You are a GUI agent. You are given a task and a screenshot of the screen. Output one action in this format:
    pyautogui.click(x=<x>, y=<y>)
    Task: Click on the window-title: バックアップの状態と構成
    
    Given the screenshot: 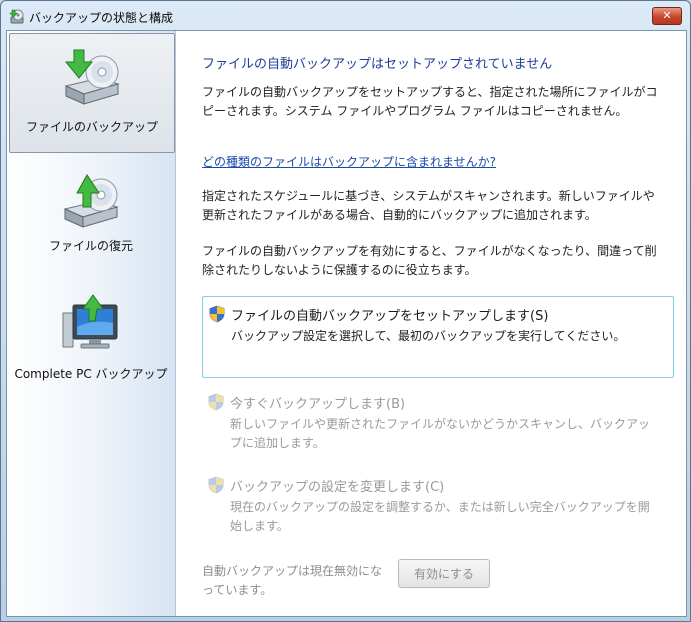 What is the action you would take?
    pyautogui.click(x=101, y=18)
    